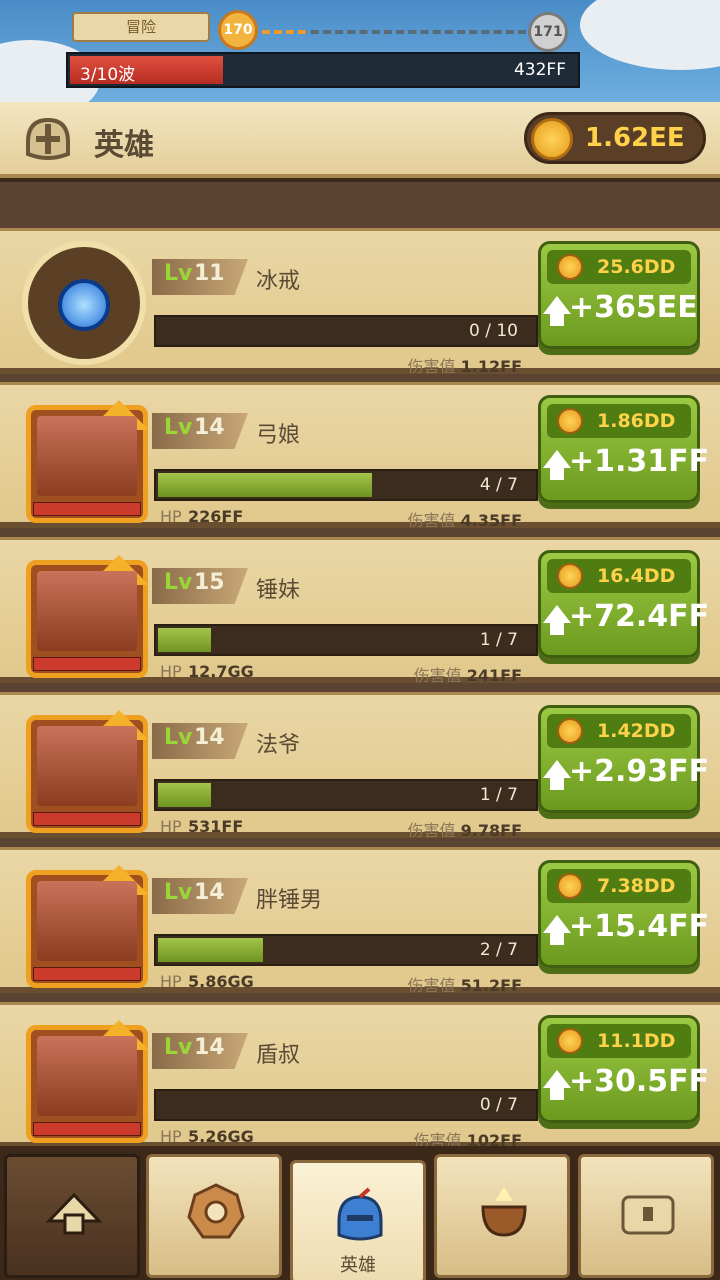 Image resolution: width=720 pixels, height=1280 pixels. What do you see at coordinates (124, 145) in the screenshot?
I see `page-title: 英雄` at bounding box center [124, 145].